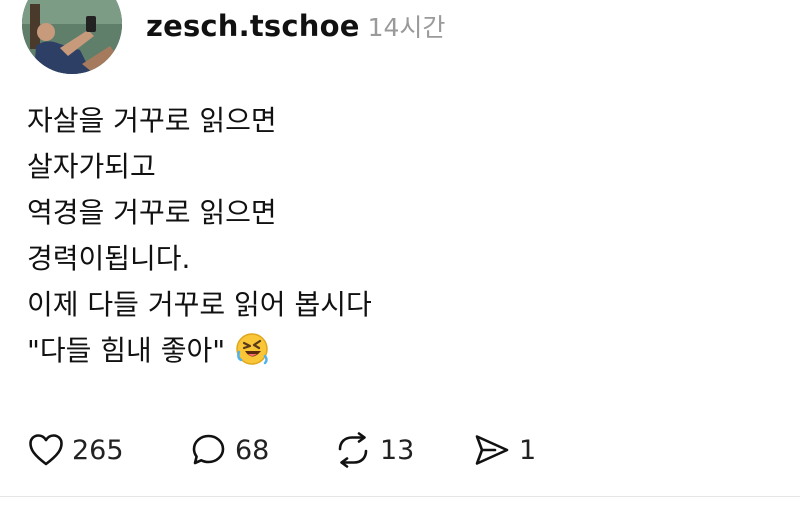 This screenshot has height=507, width=800. I want to click on repost-button: 13, so click(403, 450).